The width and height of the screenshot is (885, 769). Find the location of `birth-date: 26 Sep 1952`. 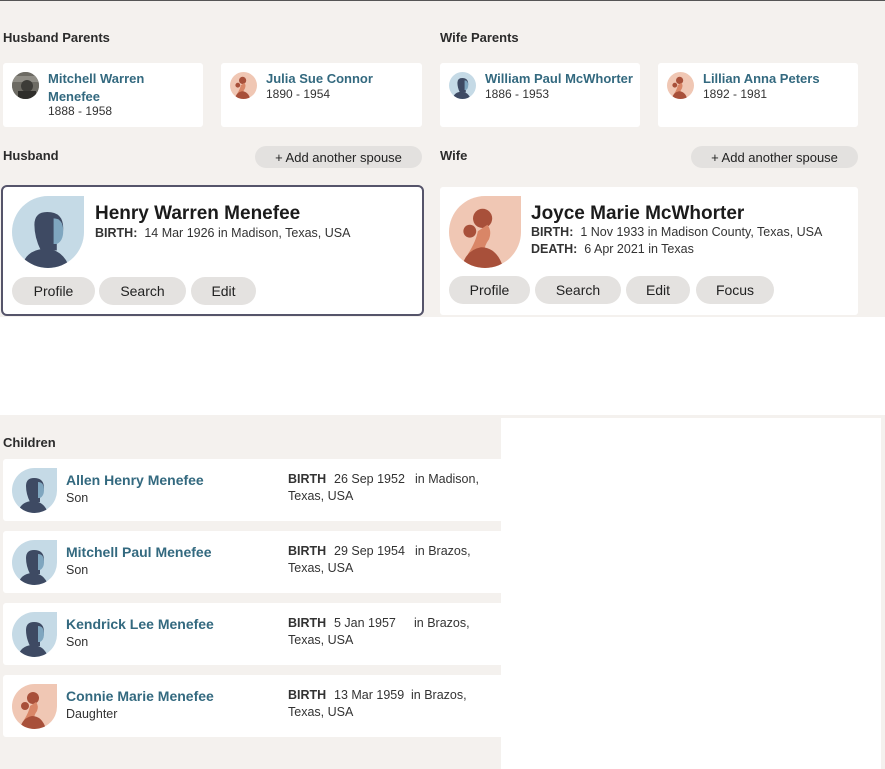

birth-date: 26 Sep 1952 is located at coordinates (369, 479).